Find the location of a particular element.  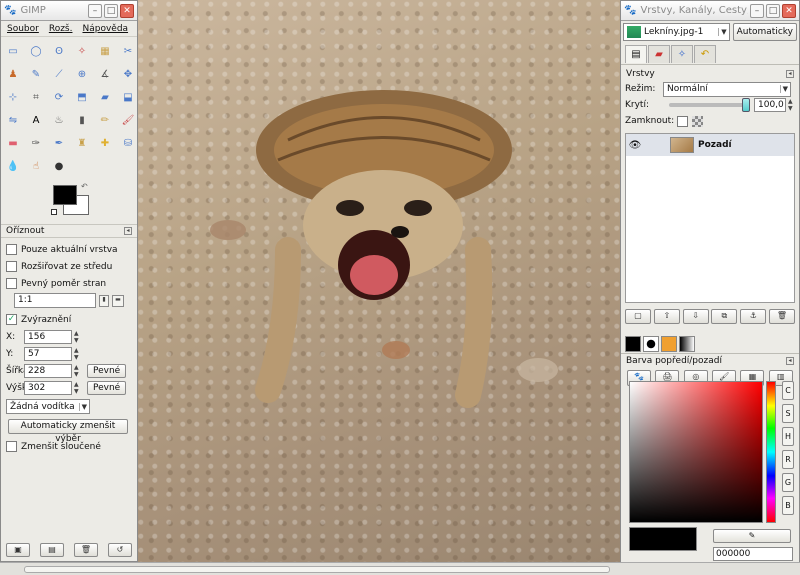

paths-tab-icon: ✧ is located at coordinates (682, 54).